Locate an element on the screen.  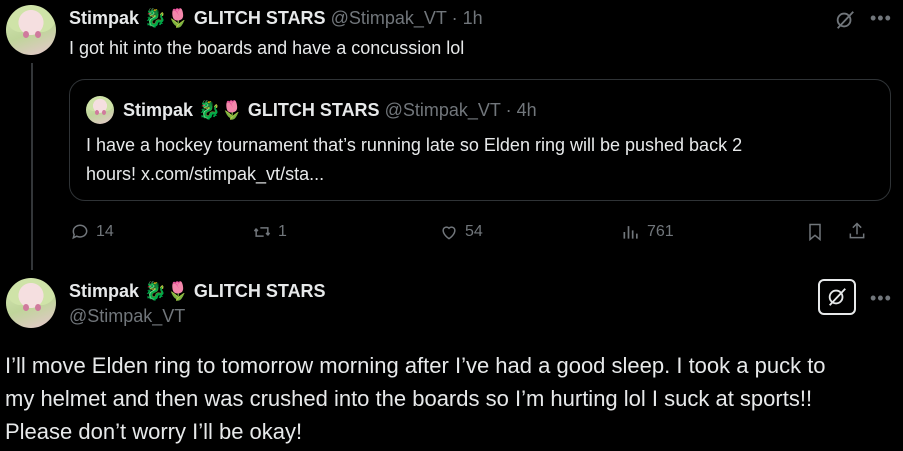
quote-header: Stimpak 🐉🌷 GLITCH STARS @Stimpak_VT · 4h is located at coordinates (330, 110).